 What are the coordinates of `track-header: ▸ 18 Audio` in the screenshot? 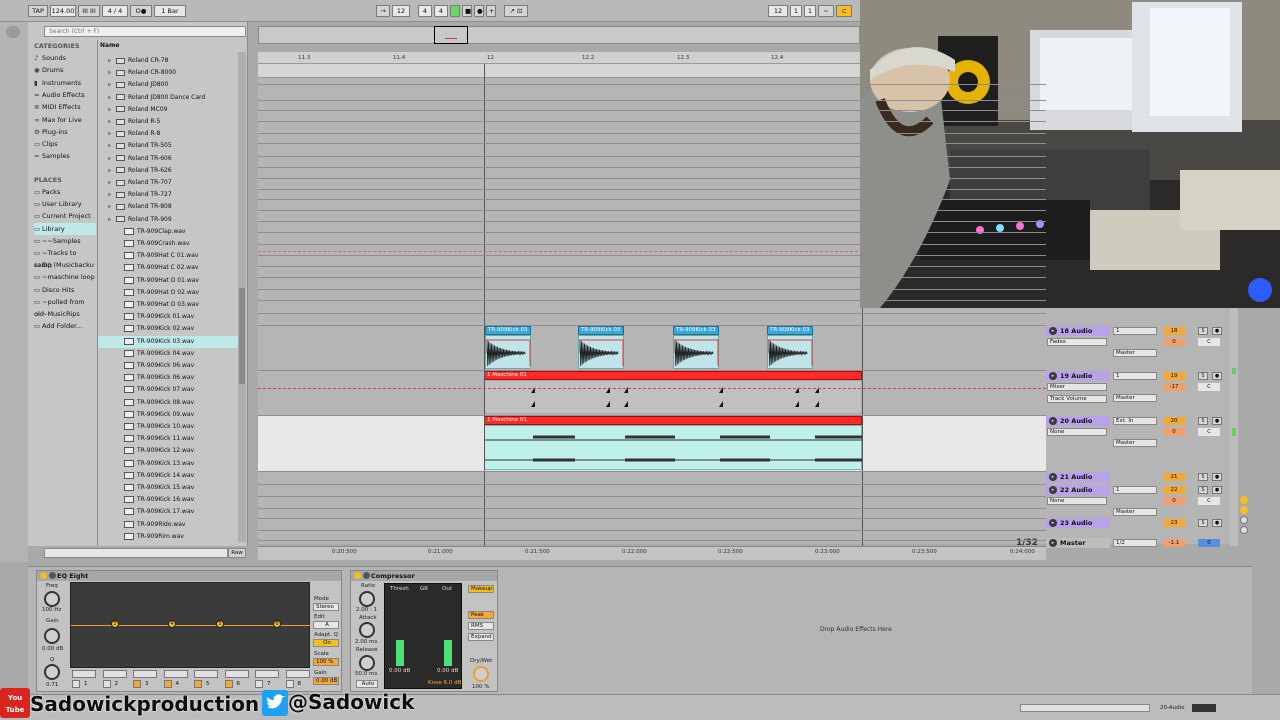 It's located at (1078, 331).